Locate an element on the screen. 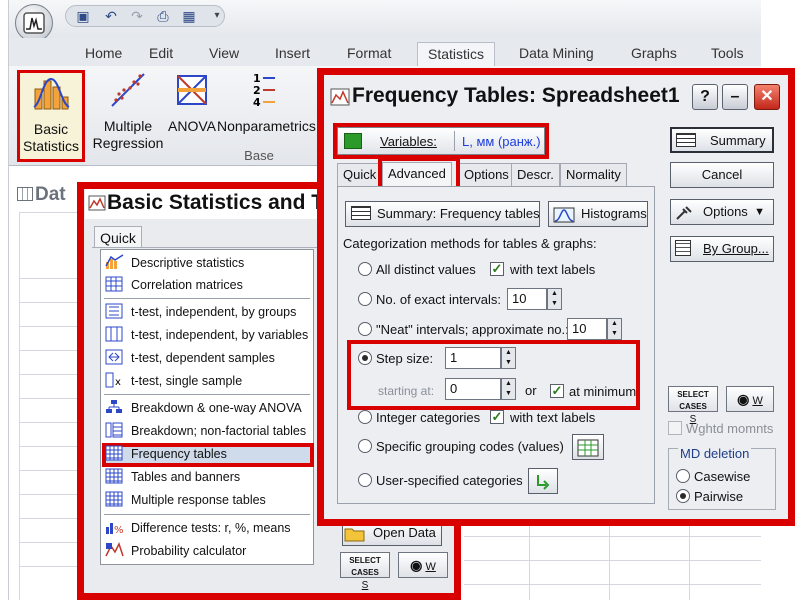 This screenshot has width=800, height=600. user-categories-icon is located at coordinates (543, 482).